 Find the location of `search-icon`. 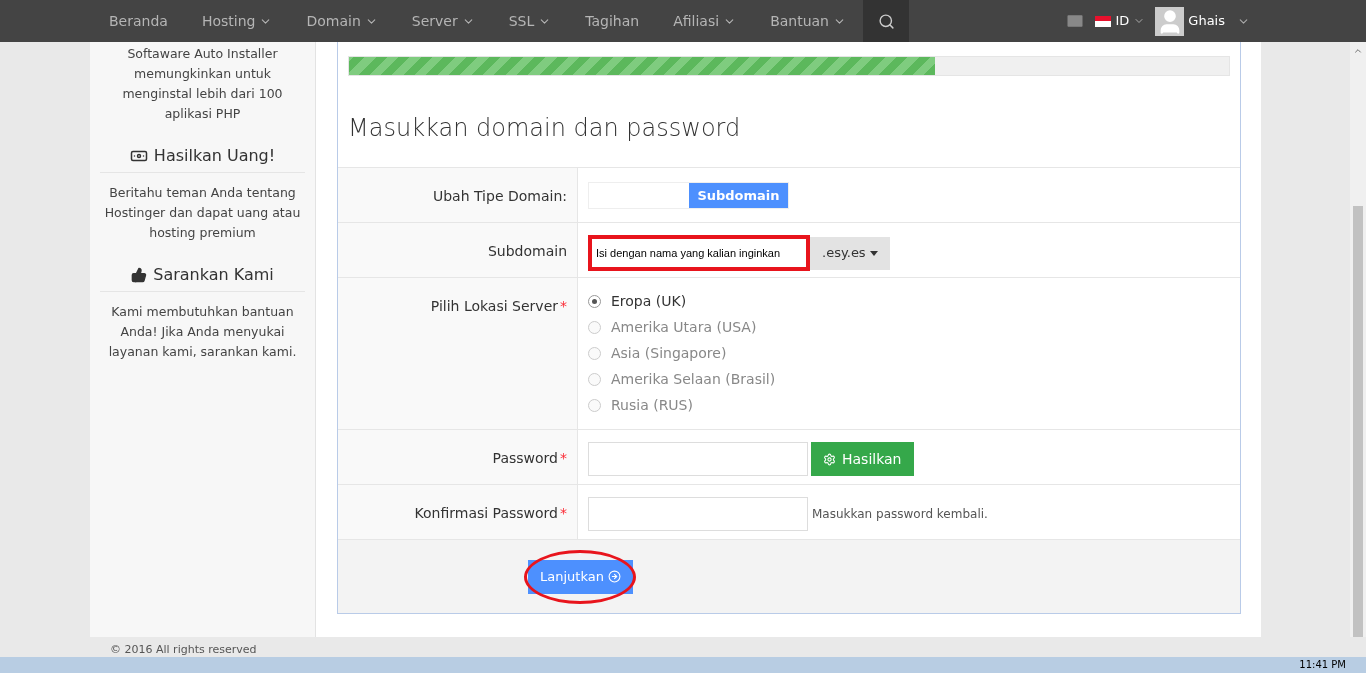

search-icon is located at coordinates (886, 21).